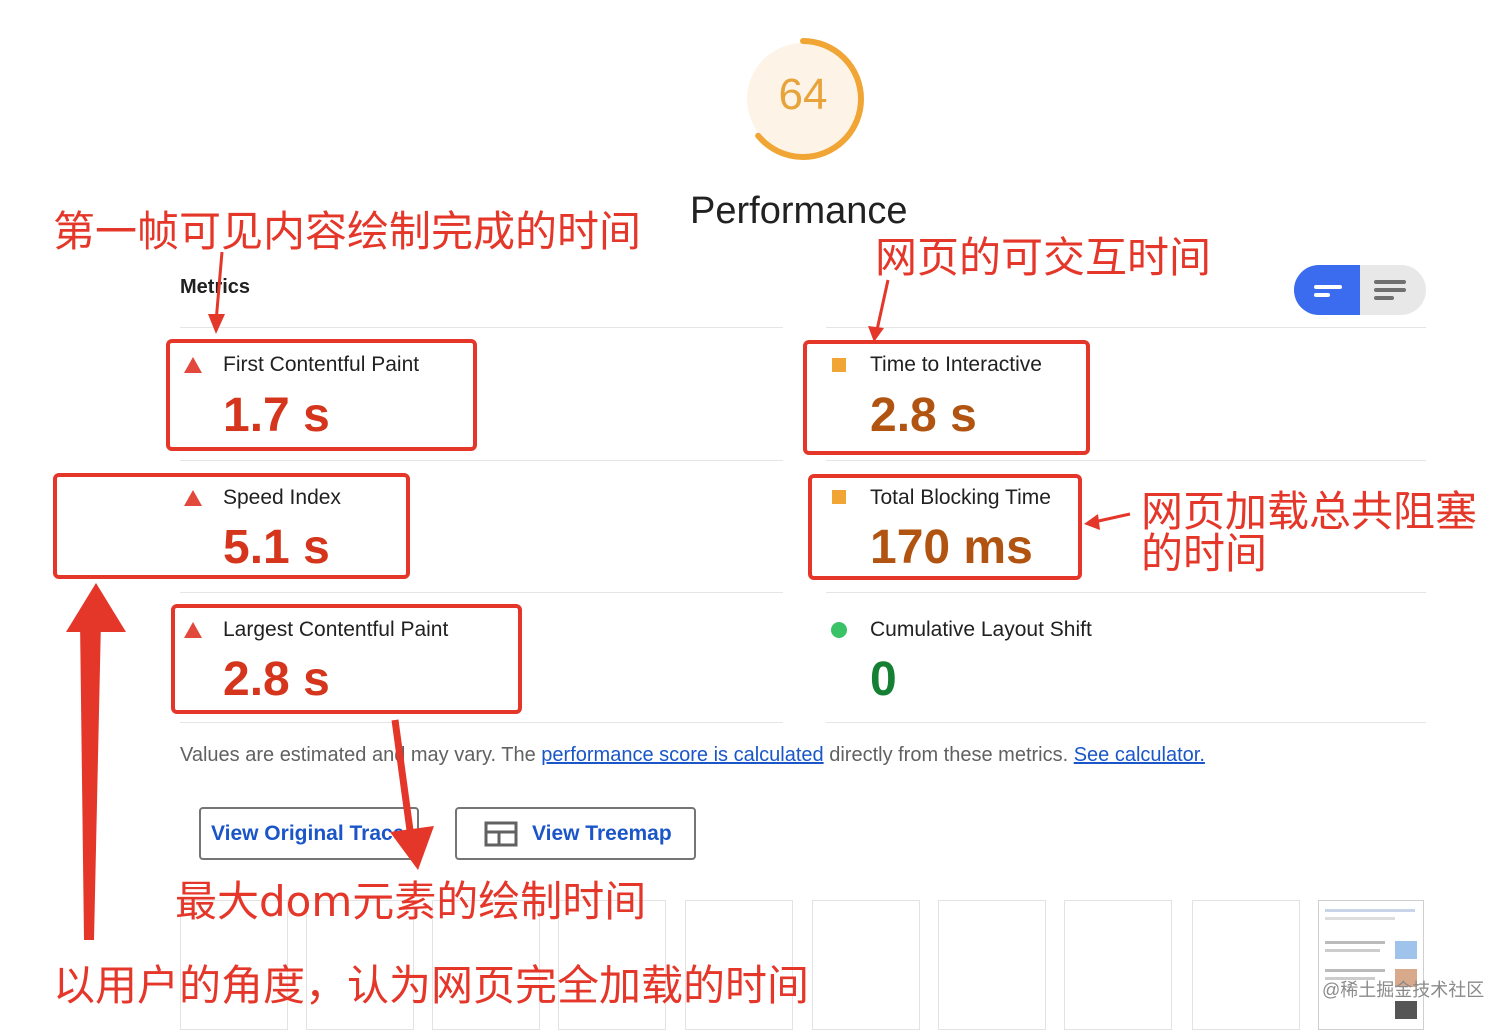  Describe the element at coordinates (1112, 518) in the screenshot. I see `arrow-tbt` at that location.